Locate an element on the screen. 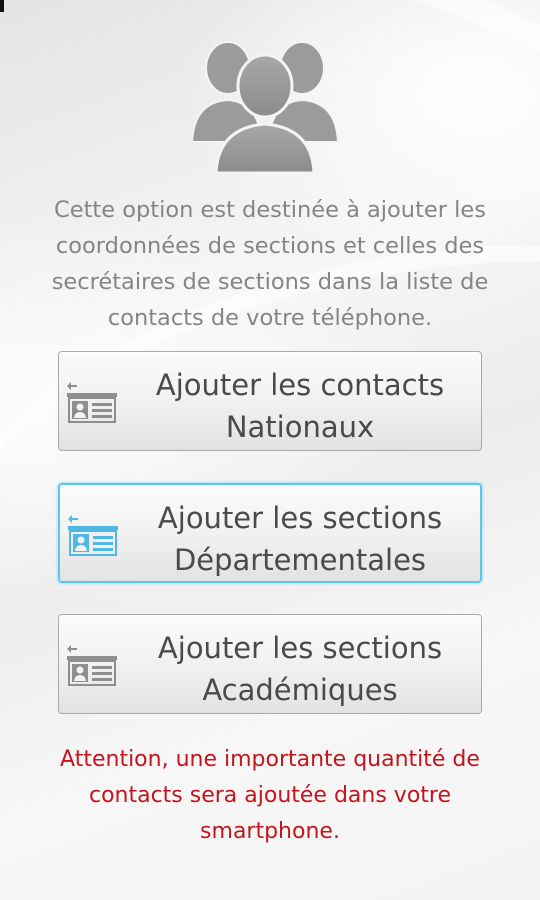 The image size is (540, 900). add-departmental-sections-button: Ajouter les sections Départementales is located at coordinates (270, 533).